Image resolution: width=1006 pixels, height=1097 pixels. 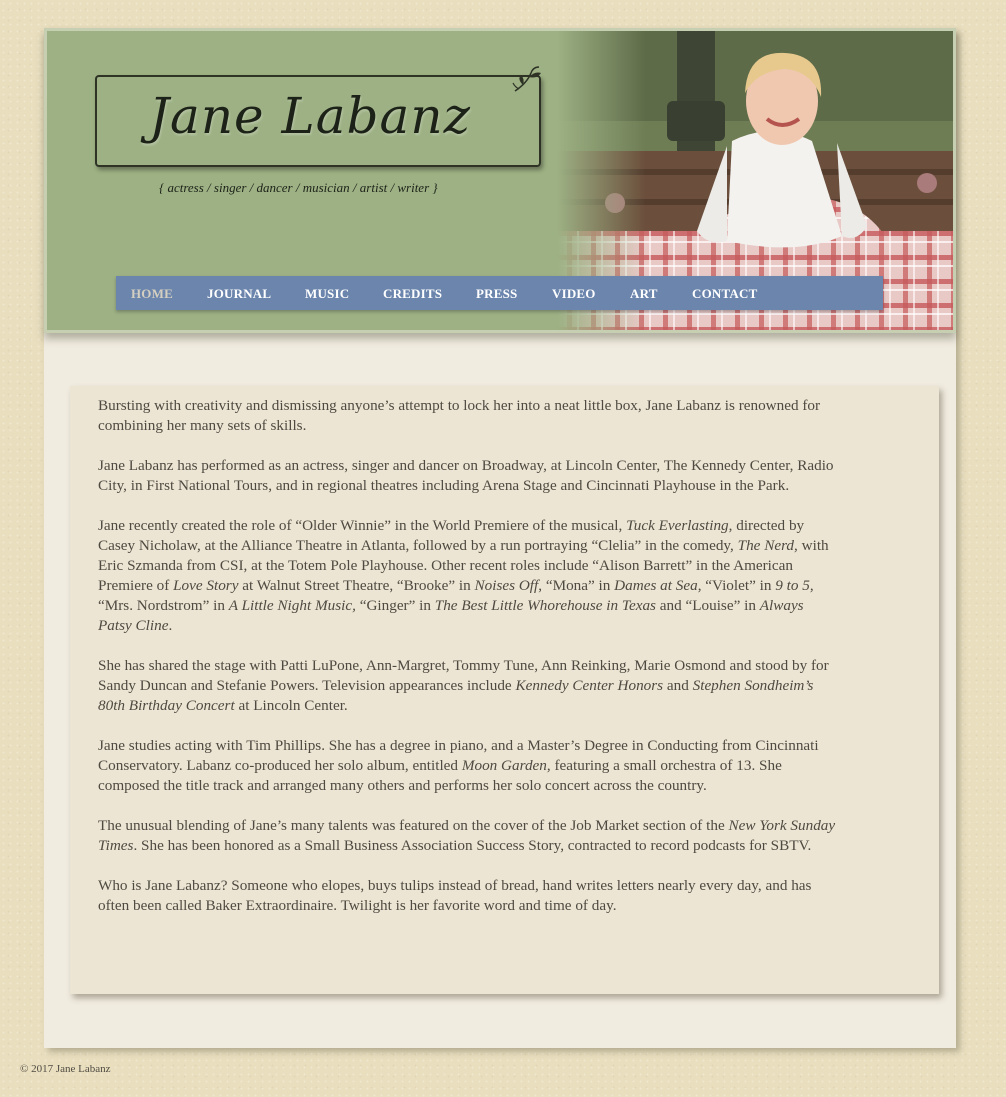 I want to click on title-italic: The Best Little Whorehouse in Texas, so click(x=545, y=605).